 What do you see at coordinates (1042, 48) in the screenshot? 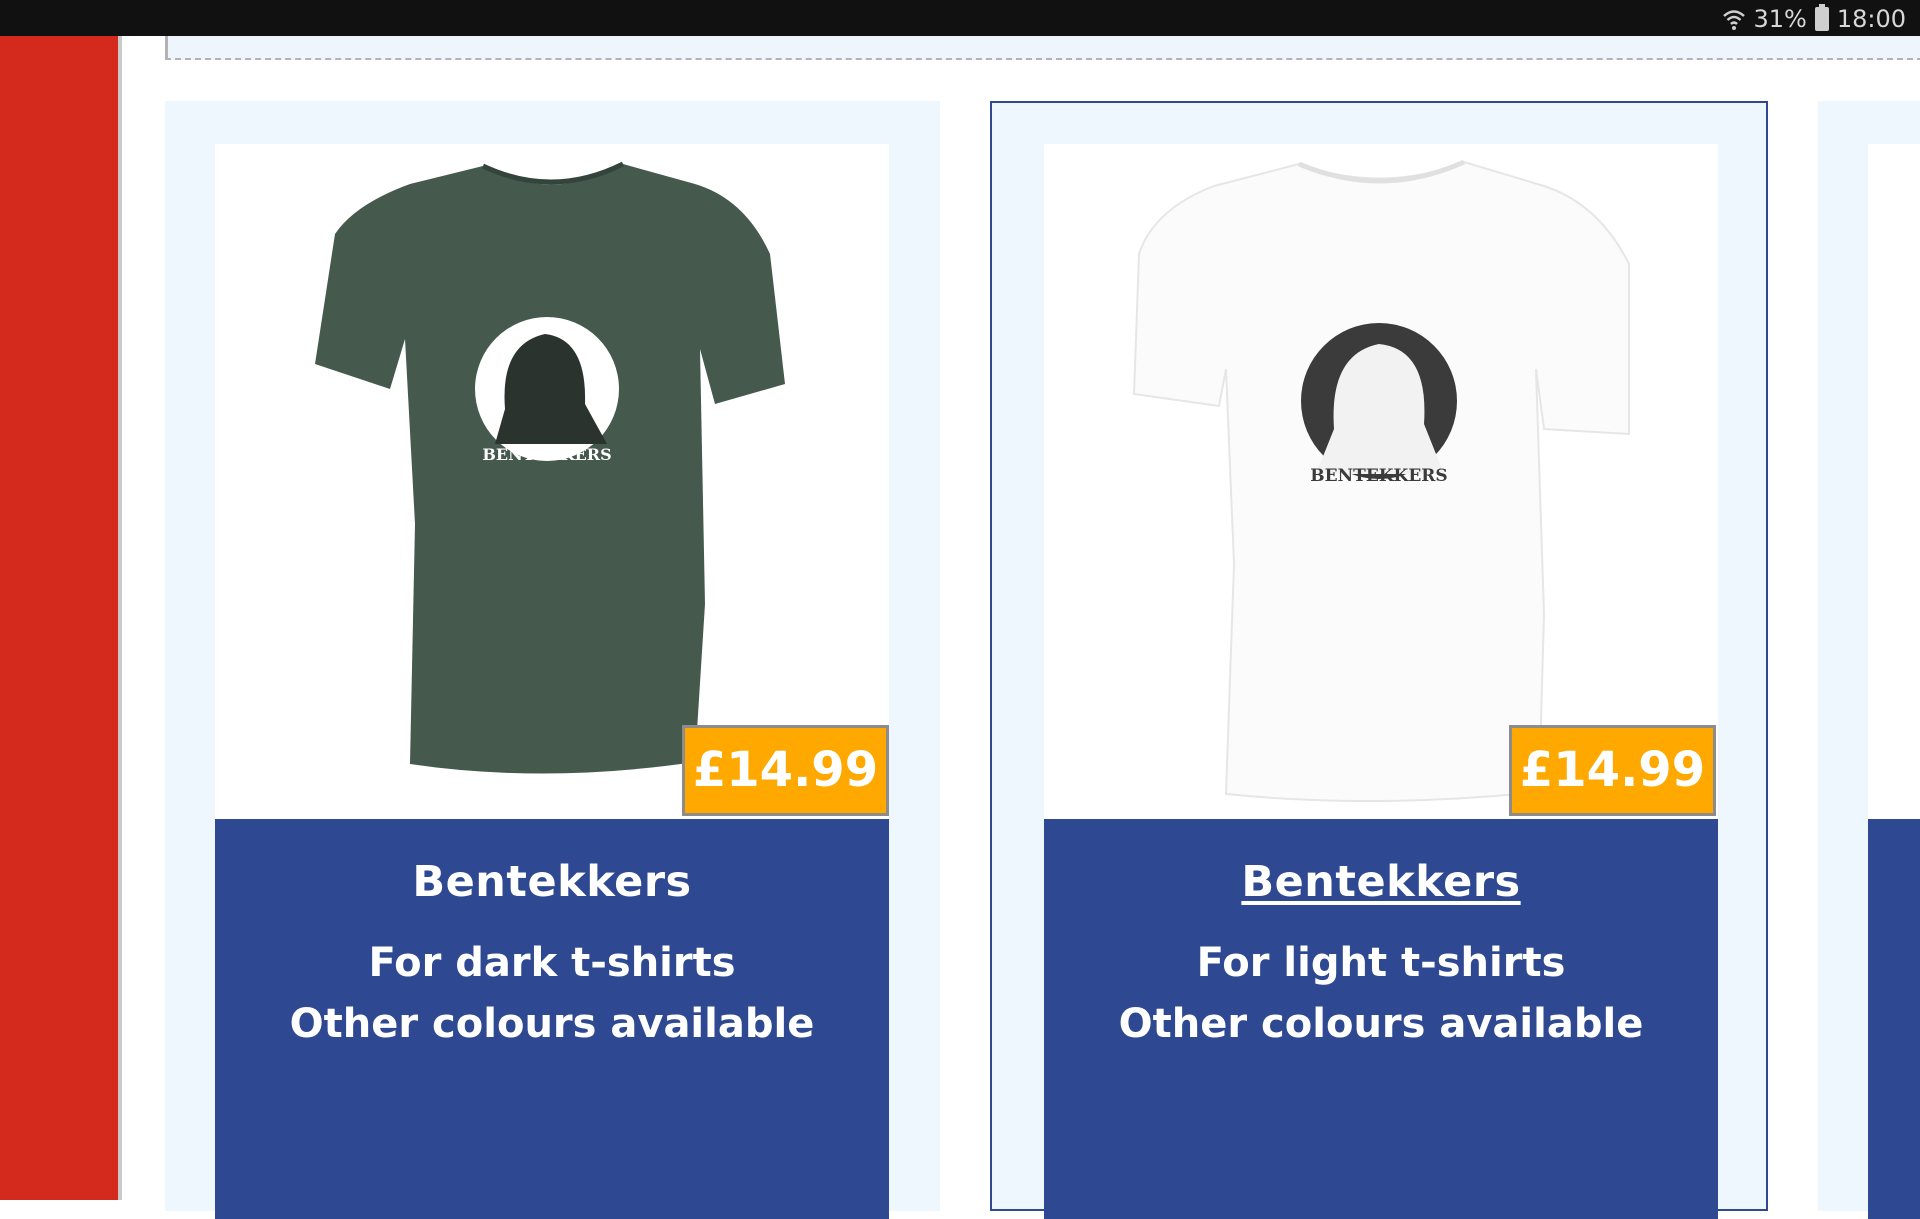
I see `top-section-strip` at bounding box center [1042, 48].